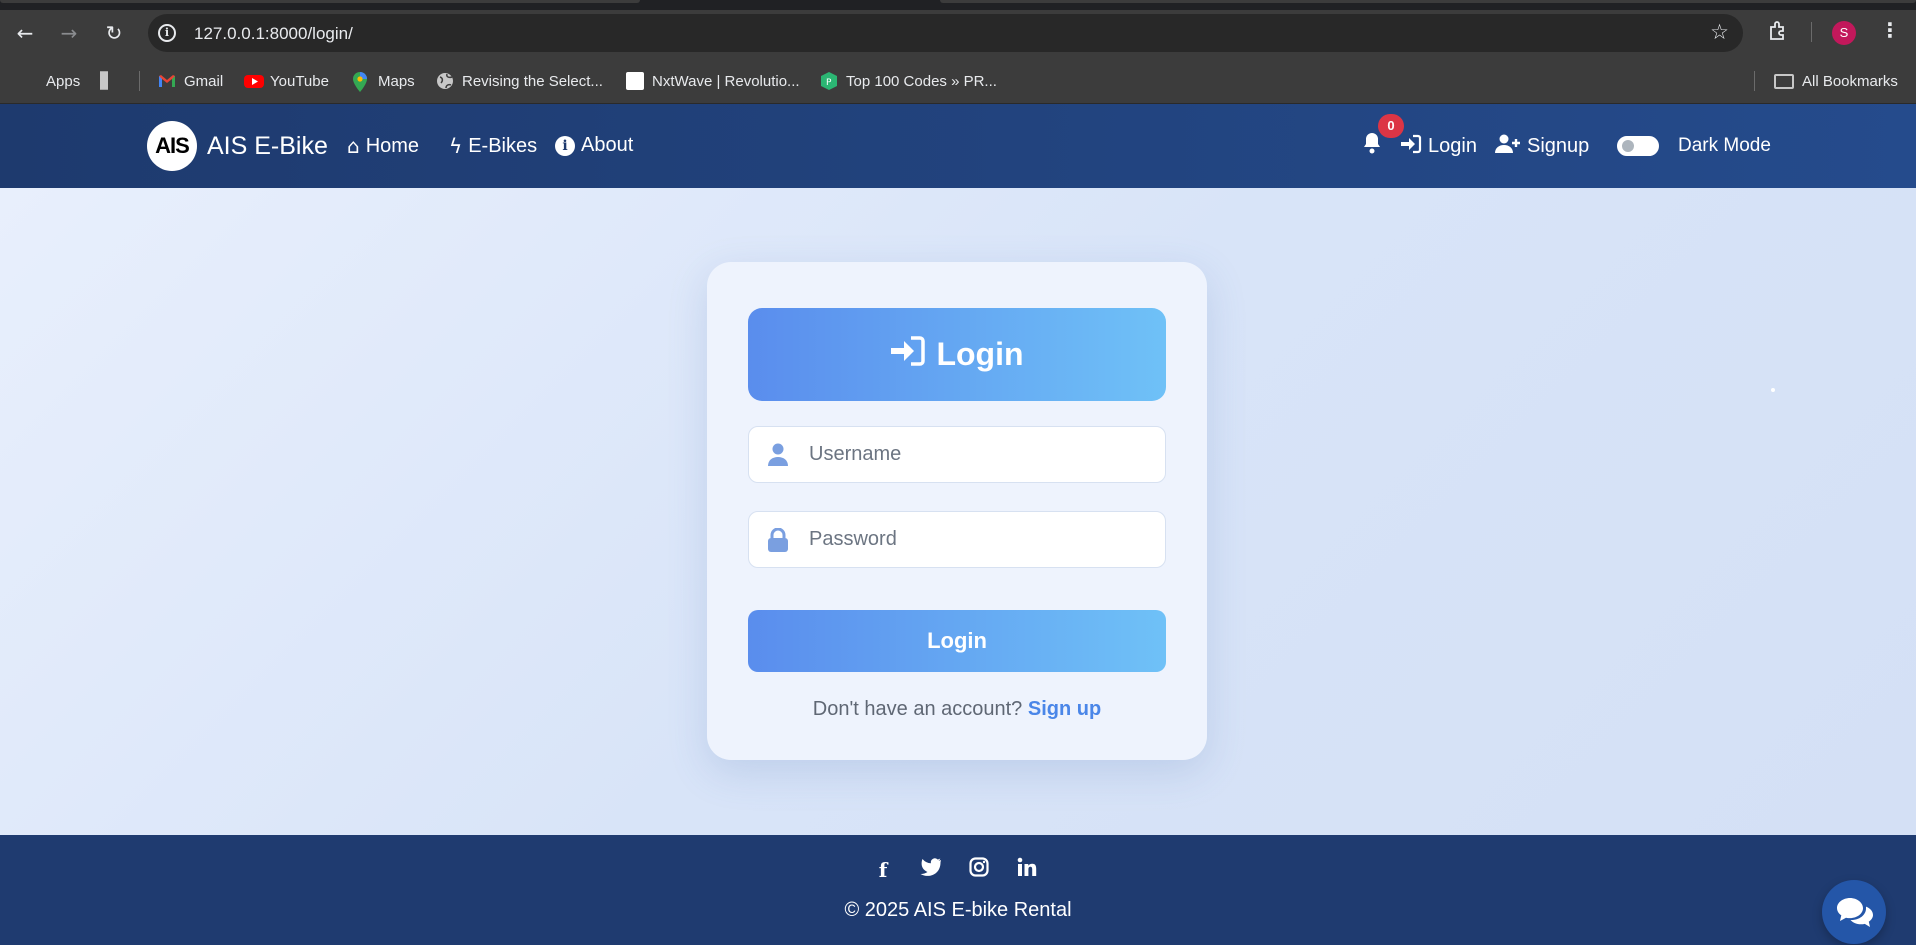 The height and width of the screenshot is (945, 1916). Describe the element at coordinates (1628, 146) in the screenshot. I see `toggle-knob` at that location.